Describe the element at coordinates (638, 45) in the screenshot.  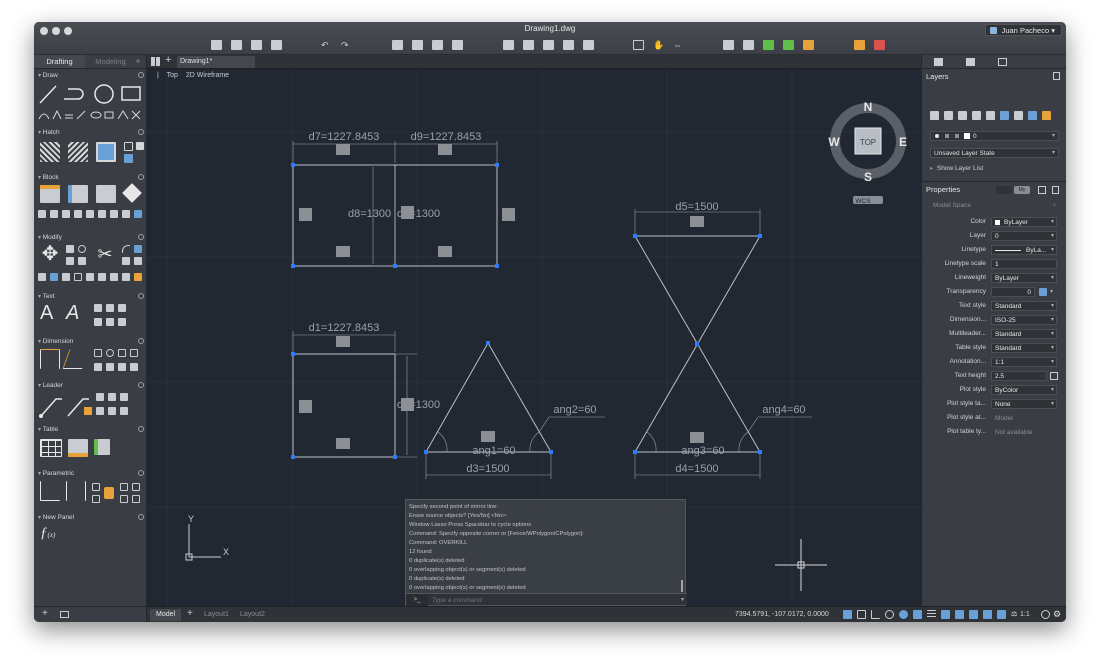
I see `select-icon` at that location.